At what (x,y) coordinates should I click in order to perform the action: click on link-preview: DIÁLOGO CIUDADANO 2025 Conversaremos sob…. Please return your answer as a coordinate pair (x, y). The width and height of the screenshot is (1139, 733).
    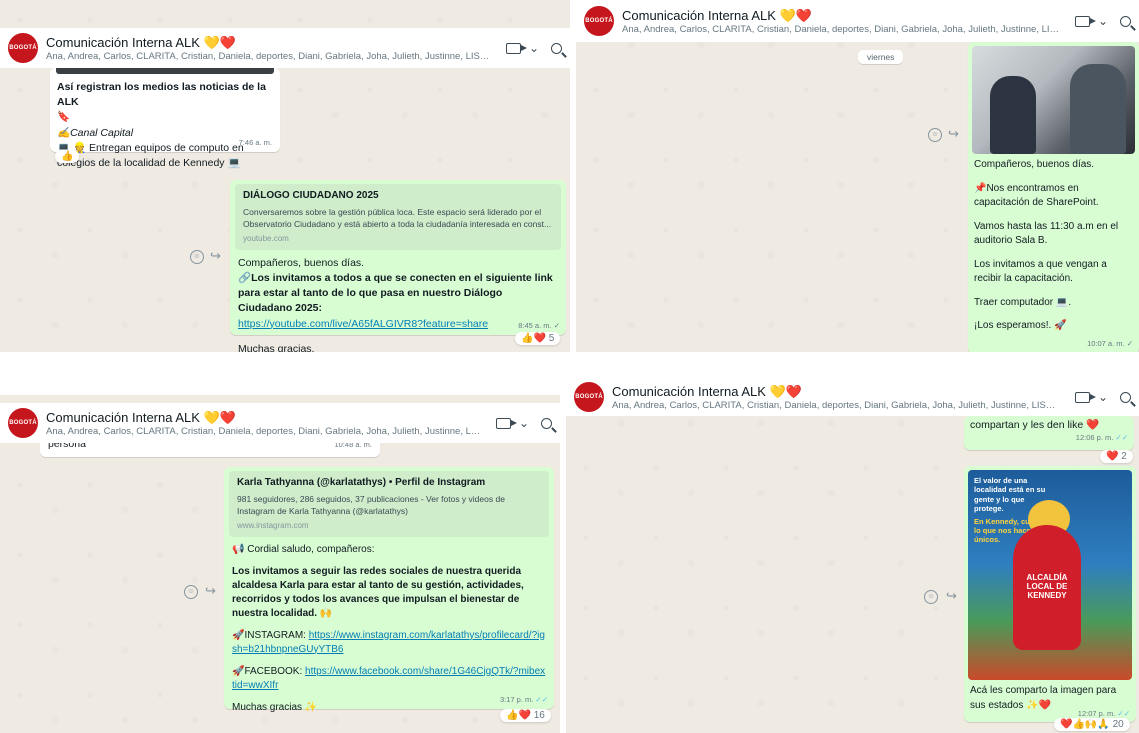
    Looking at the image, I should click on (398, 217).